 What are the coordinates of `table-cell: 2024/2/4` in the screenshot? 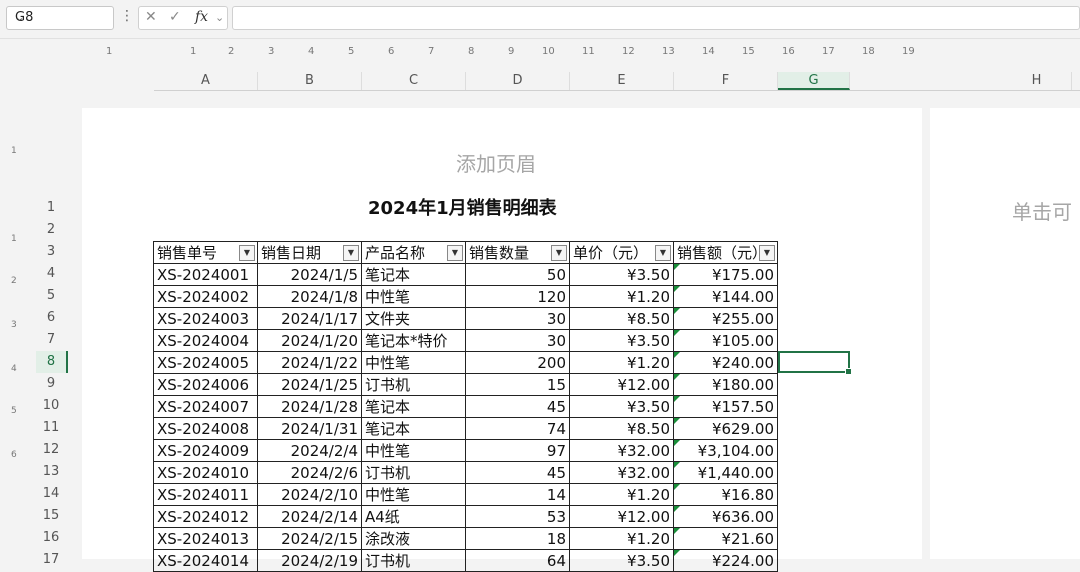 It's located at (309, 450).